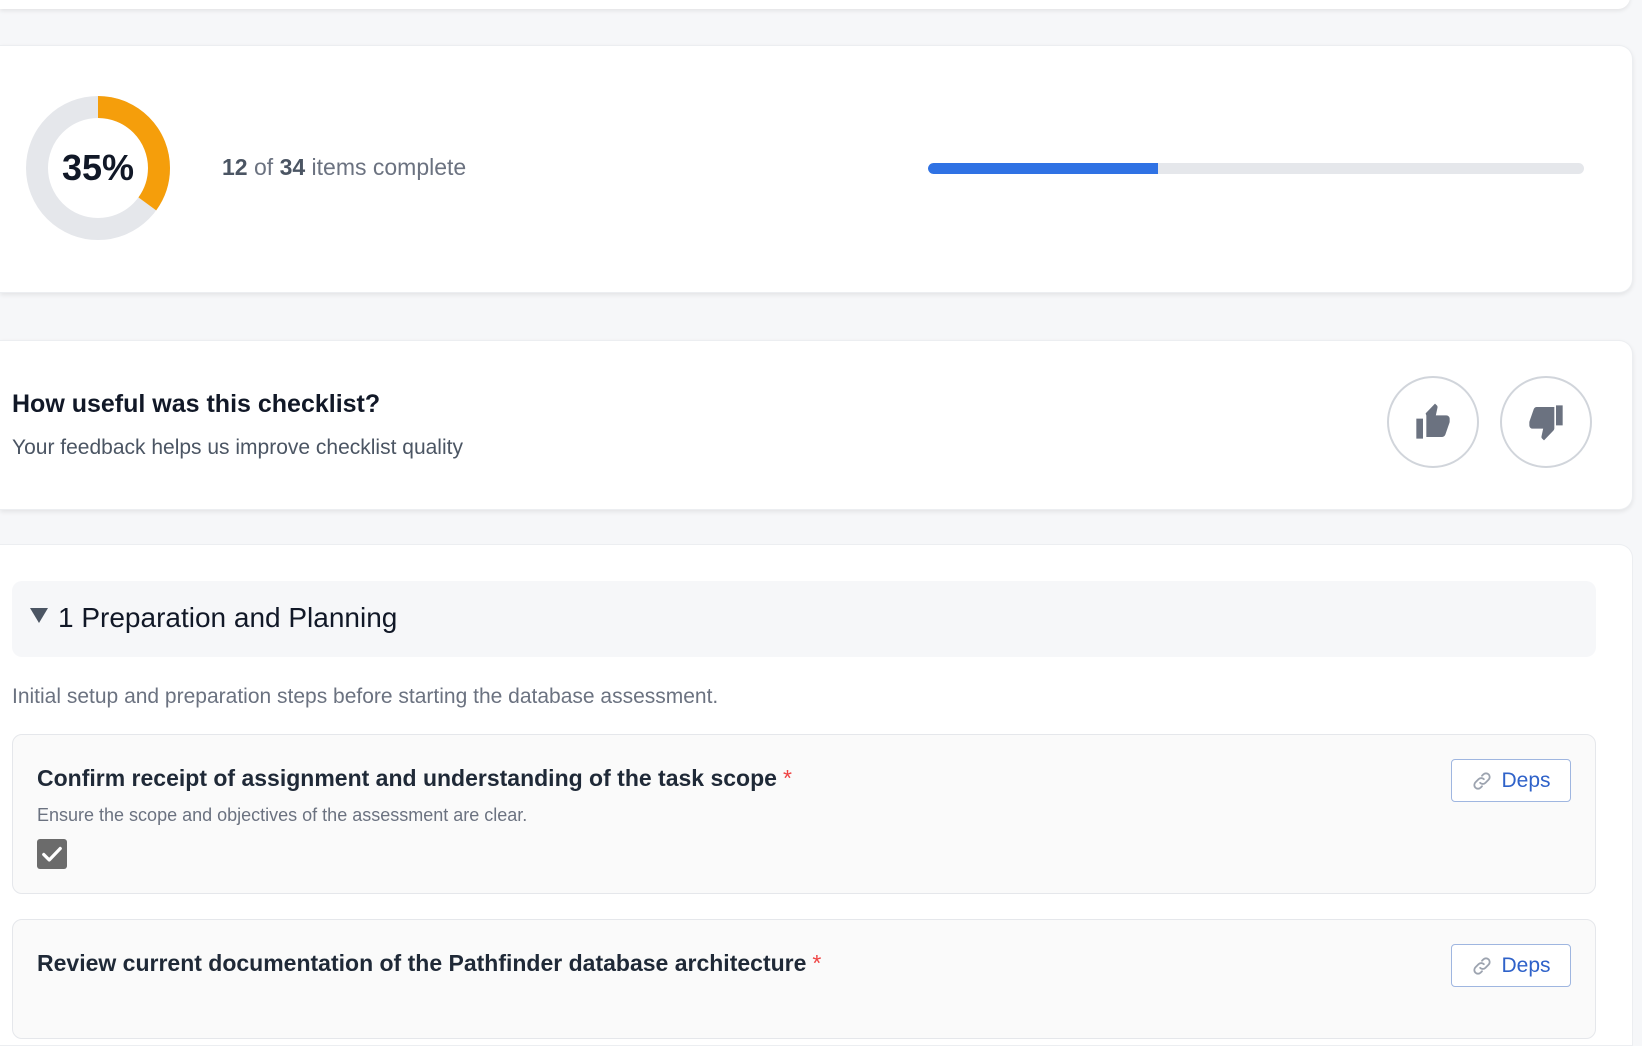 The width and height of the screenshot is (1642, 1046). I want to click on thumbs-down-icon, so click(1546, 423).